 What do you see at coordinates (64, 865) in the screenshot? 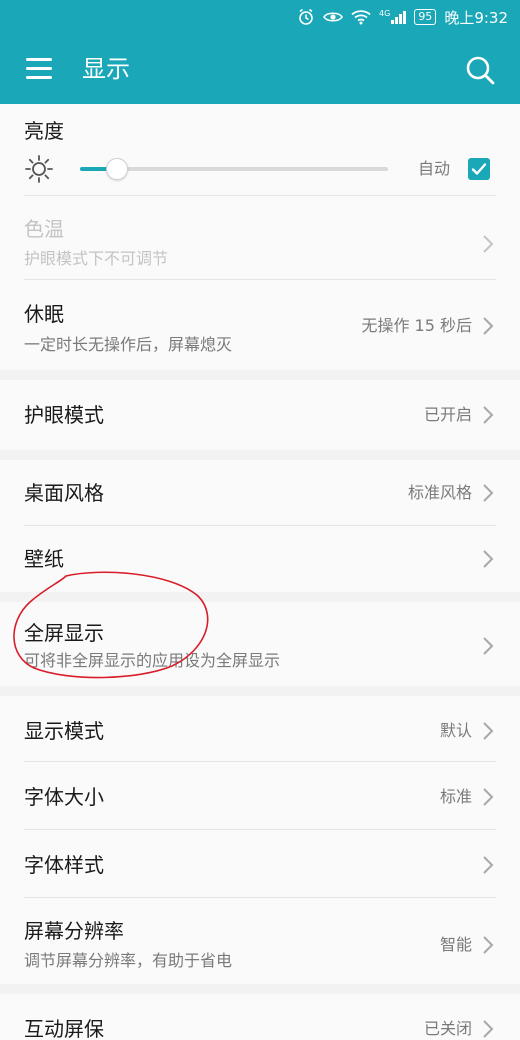
I see `font-style-title: 字体样式` at bounding box center [64, 865].